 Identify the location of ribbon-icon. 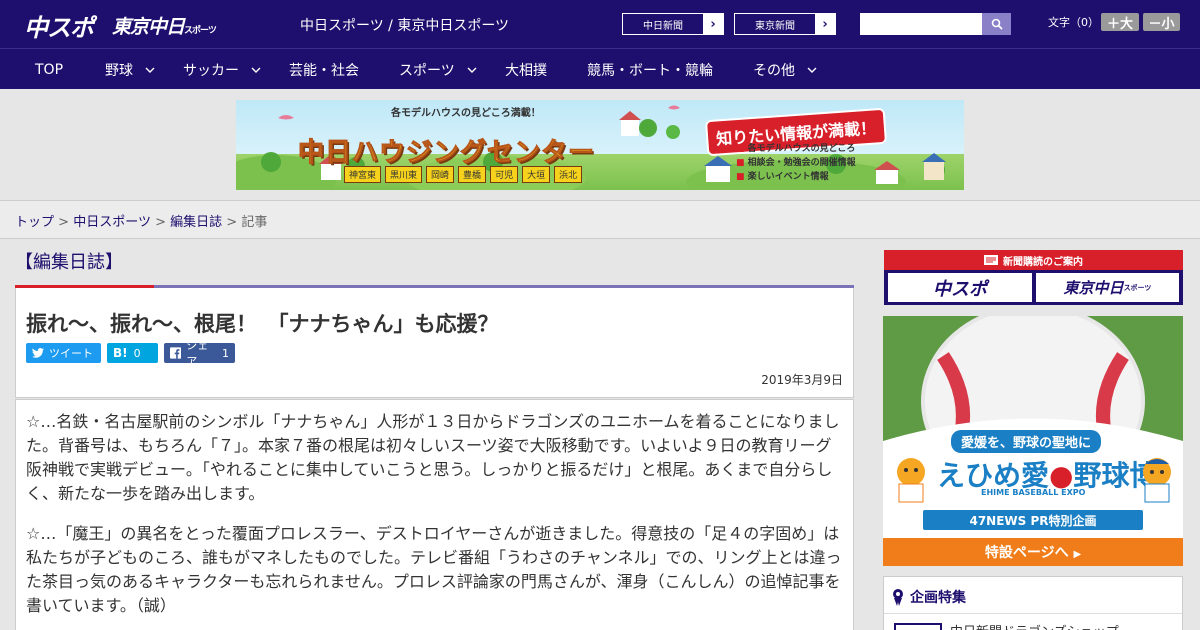
(898, 597).